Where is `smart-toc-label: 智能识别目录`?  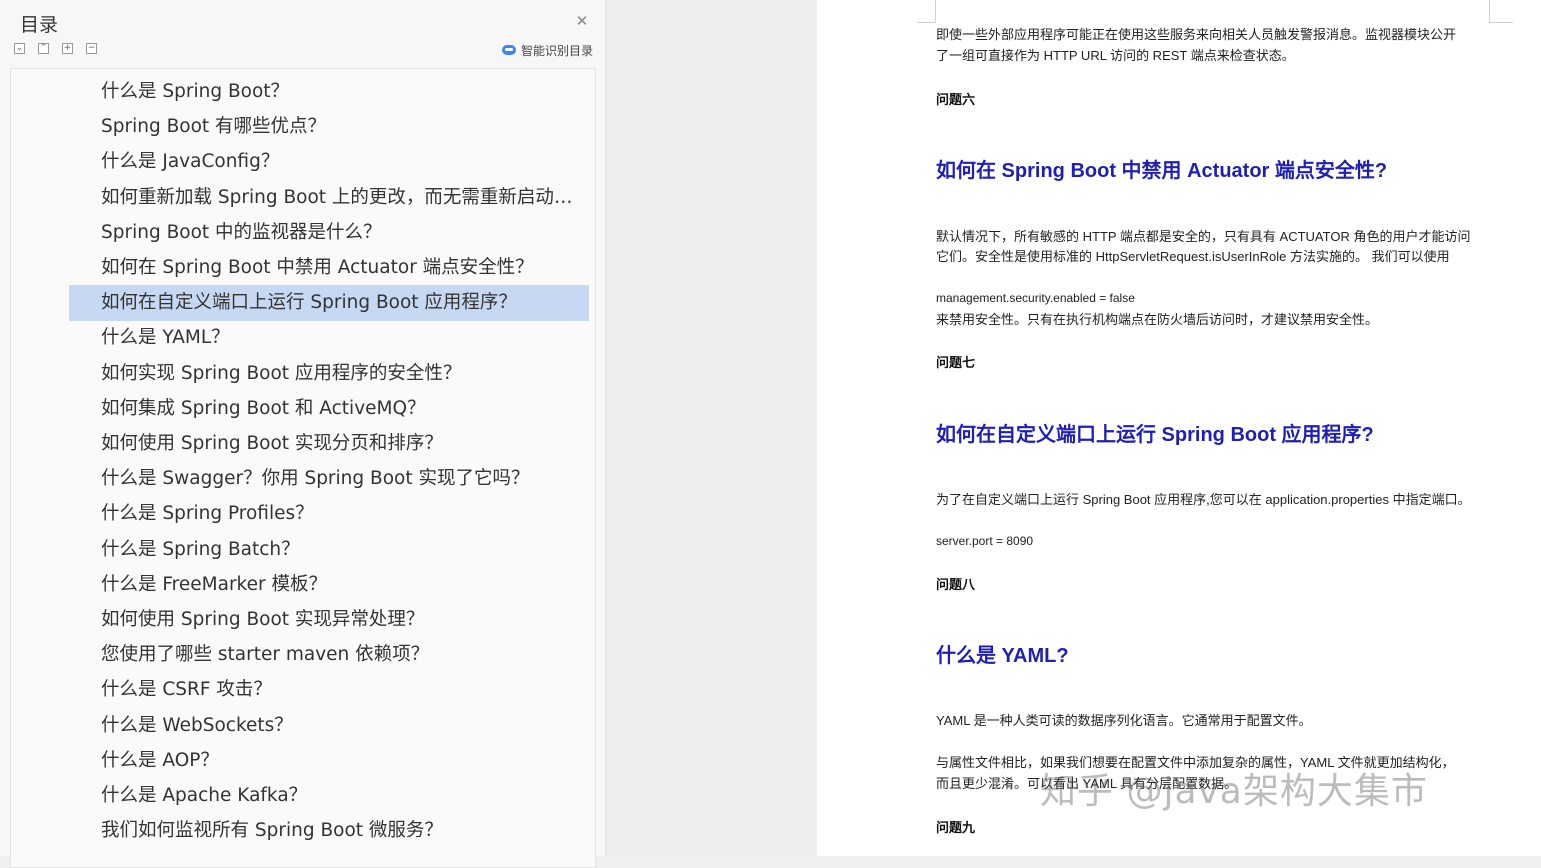 smart-toc-label: 智能识别目录 is located at coordinates (557, 50).